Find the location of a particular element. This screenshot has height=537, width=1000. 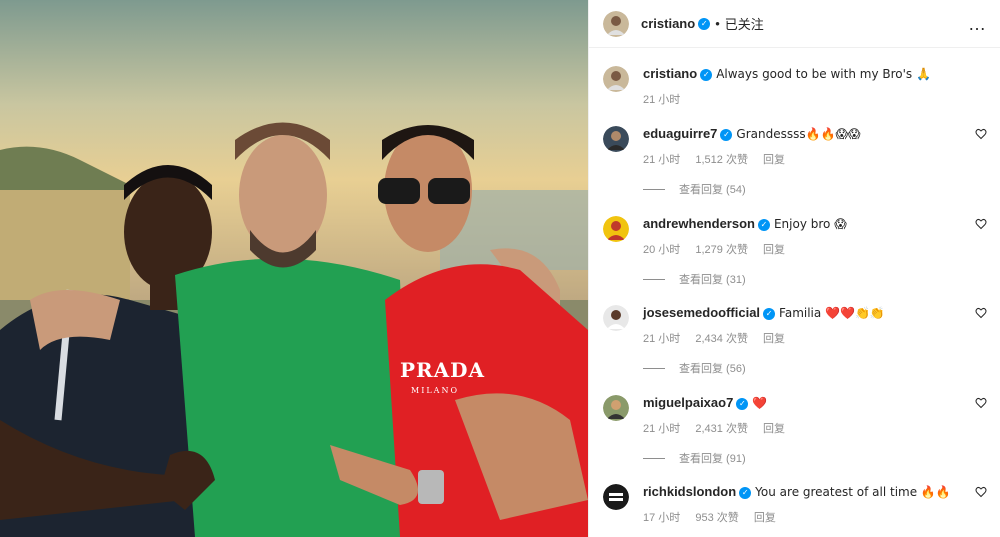

view-replies-label: 查看回复 (31) is located at coordinates (712, 280).